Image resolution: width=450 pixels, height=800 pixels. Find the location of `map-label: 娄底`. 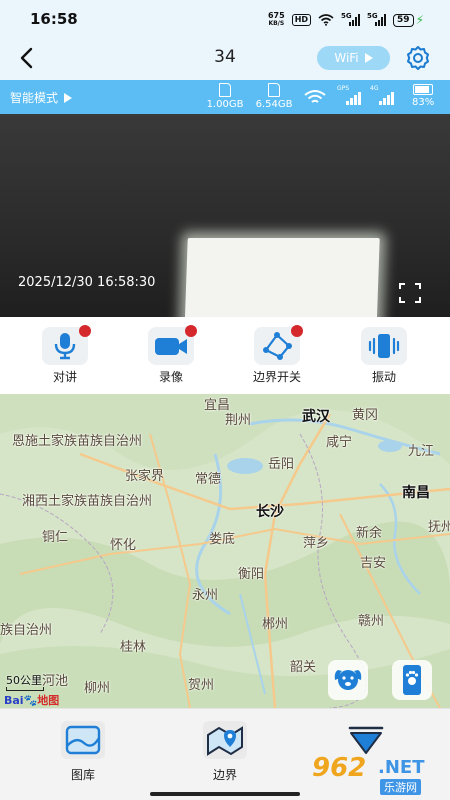

map-label: 娄底 is located at coordinates (222, 539).